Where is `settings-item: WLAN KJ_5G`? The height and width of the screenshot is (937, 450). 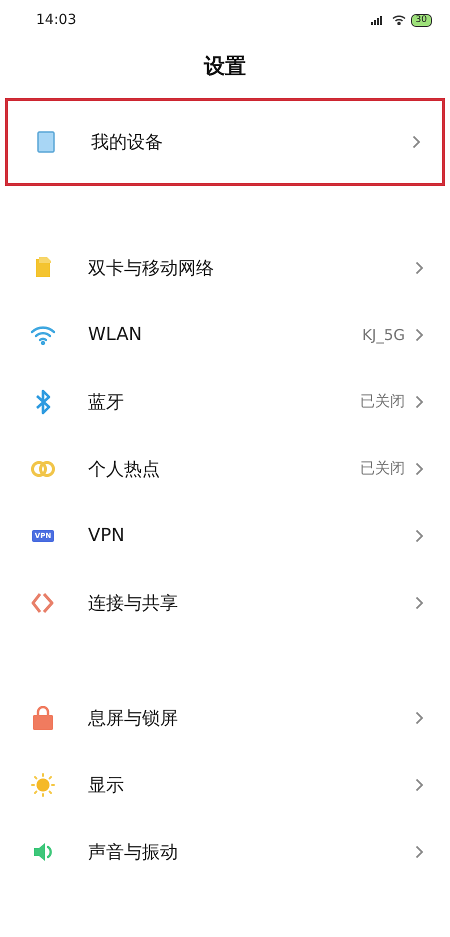 settings-item: WLAN KJ_5G is located at coordinates (225, 334).